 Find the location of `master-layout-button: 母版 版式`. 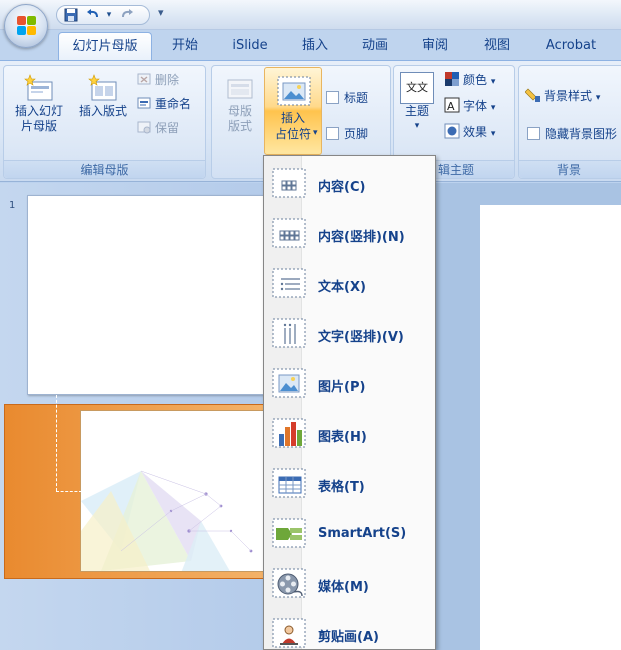

master-layout-button: 母版 版式 is located at coordinates (240, 104).